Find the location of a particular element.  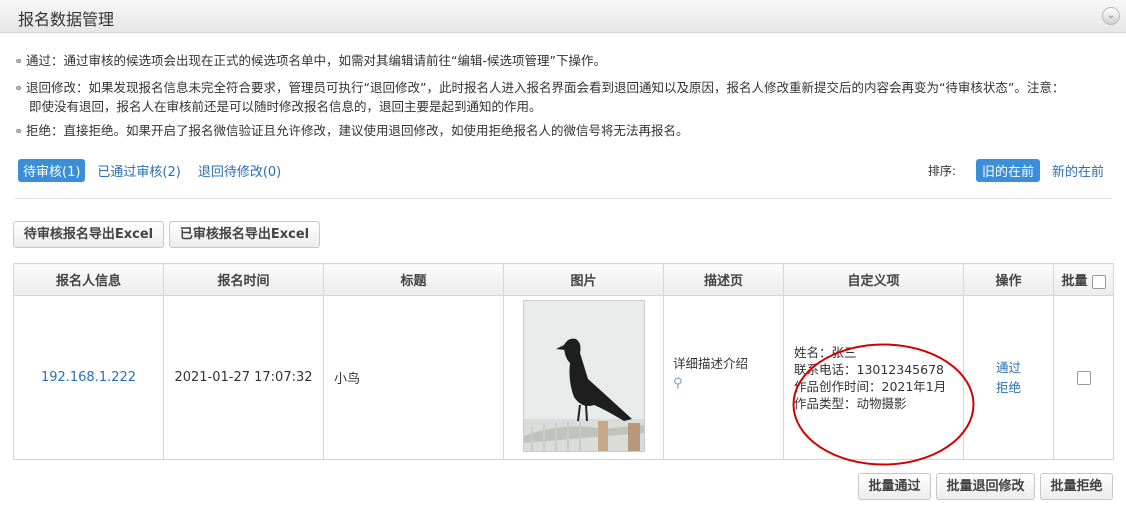

tab-approved: 已通过审核(2) is located at coordinates (138, 170).